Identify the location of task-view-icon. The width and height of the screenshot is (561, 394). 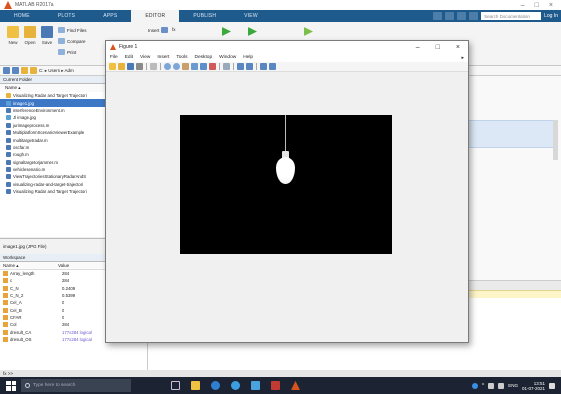
(175, 385).